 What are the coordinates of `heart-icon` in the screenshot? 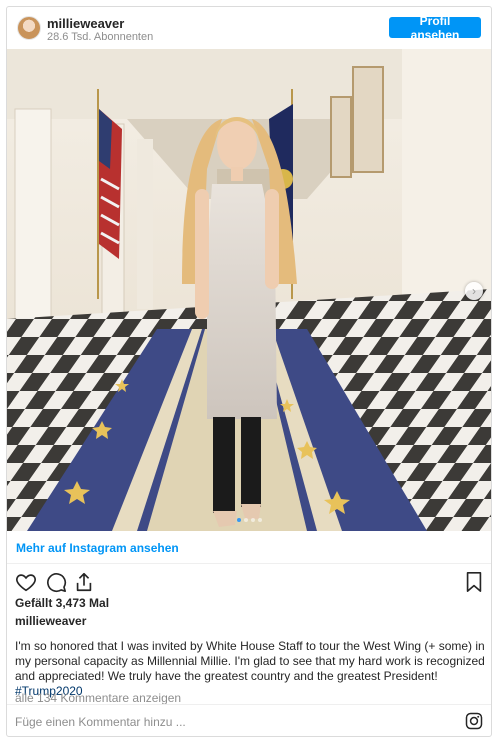 It's located at (26, 582).